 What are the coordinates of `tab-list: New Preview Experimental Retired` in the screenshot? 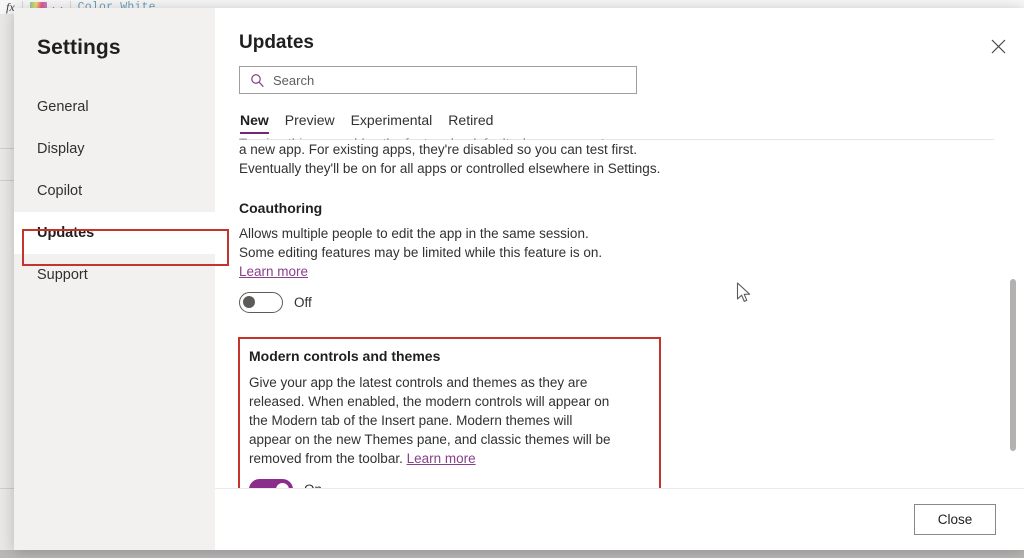 It's located at (616, 123).